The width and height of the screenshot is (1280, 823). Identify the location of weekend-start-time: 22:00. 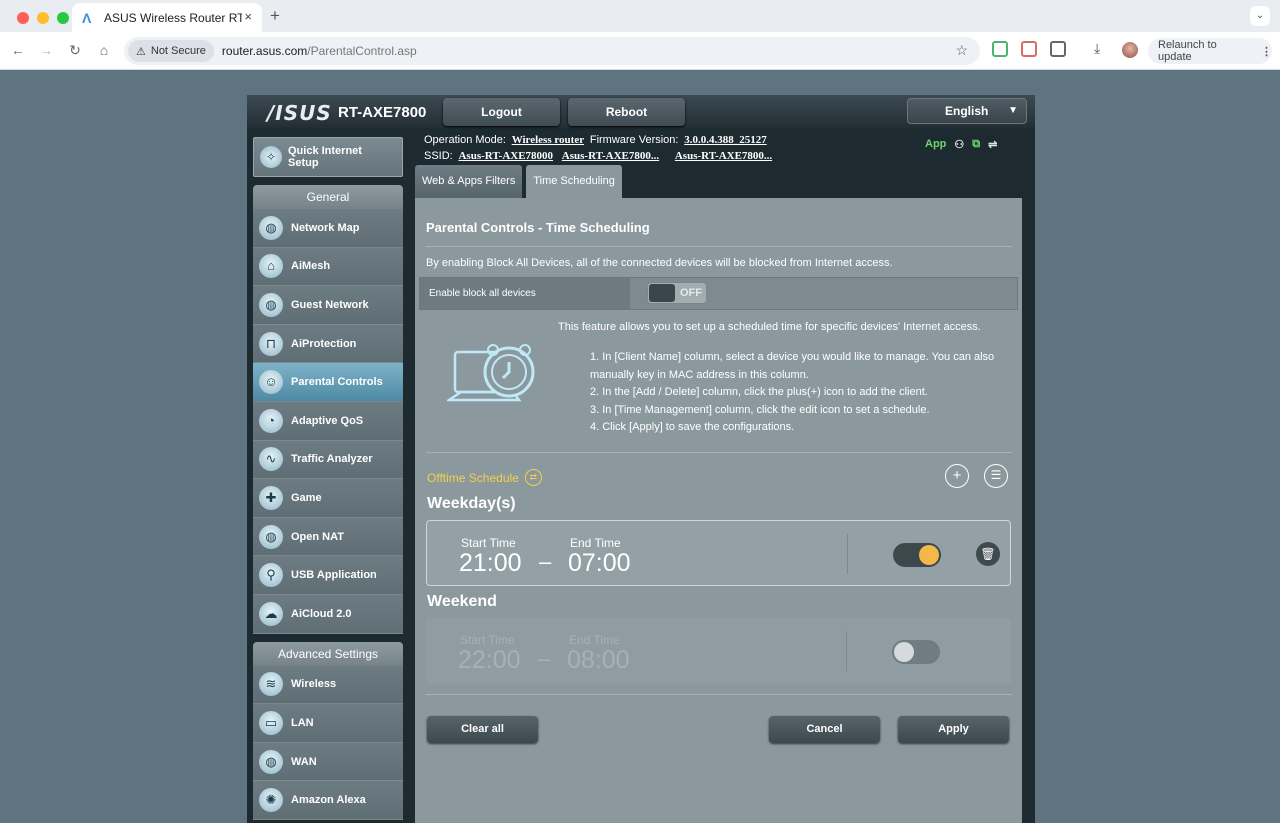
(489, 660).